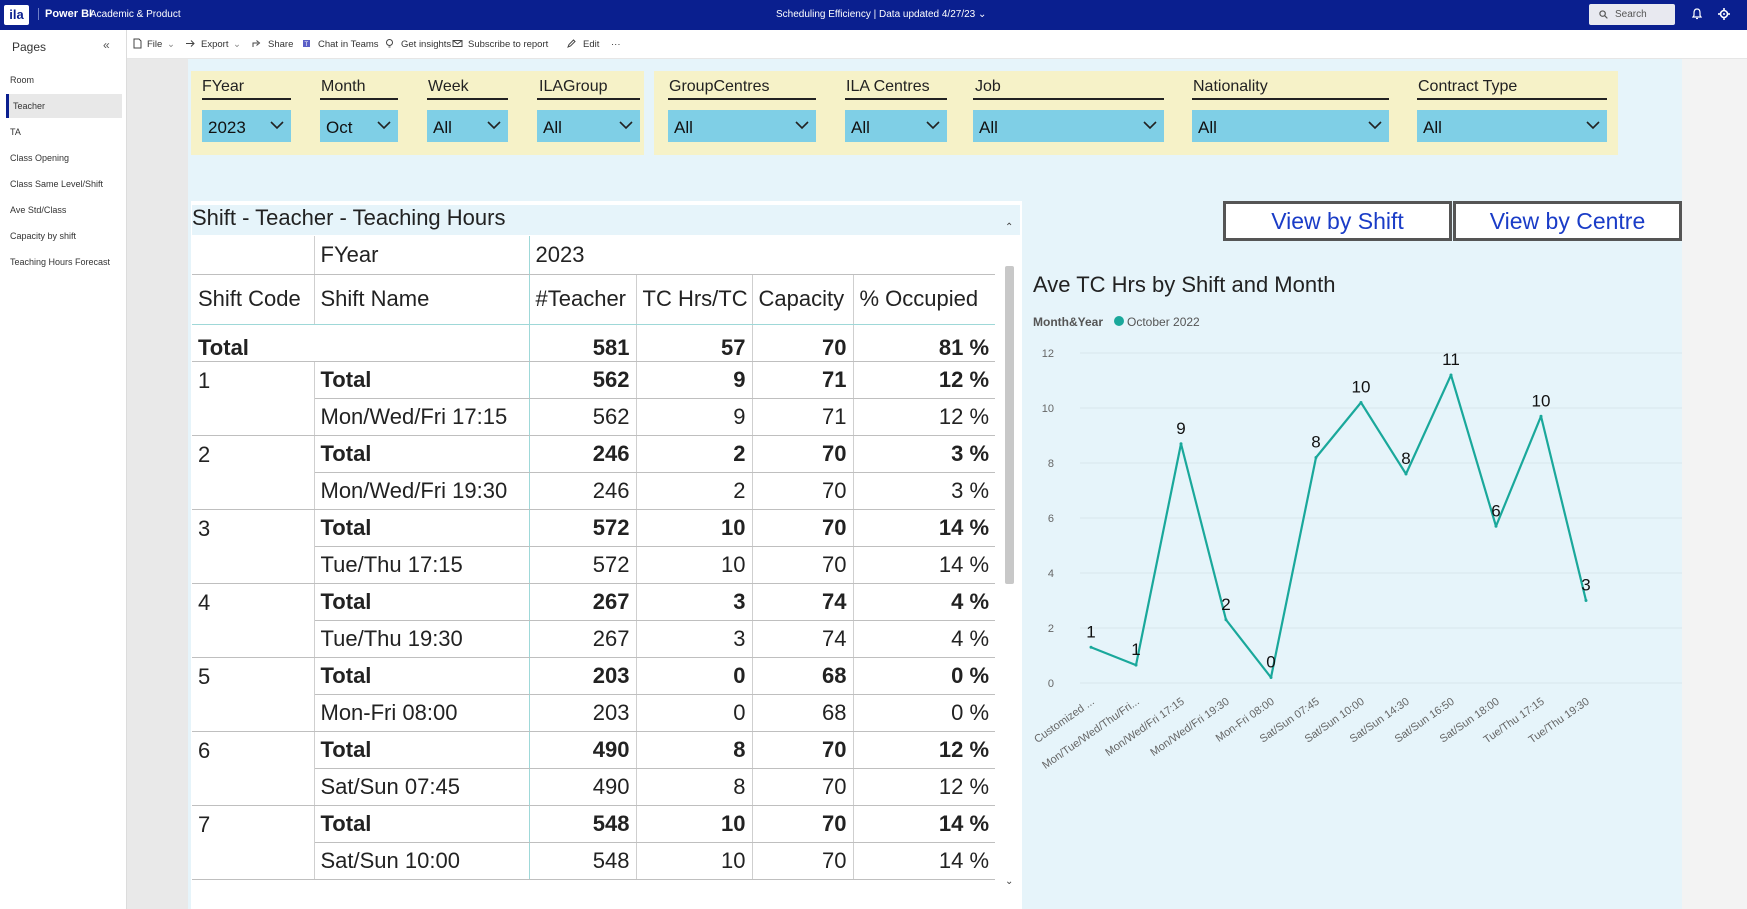  Describe the element at coordinates (64, 80) in the screenshot. I see `sidebar-item-room: Room` at that location.